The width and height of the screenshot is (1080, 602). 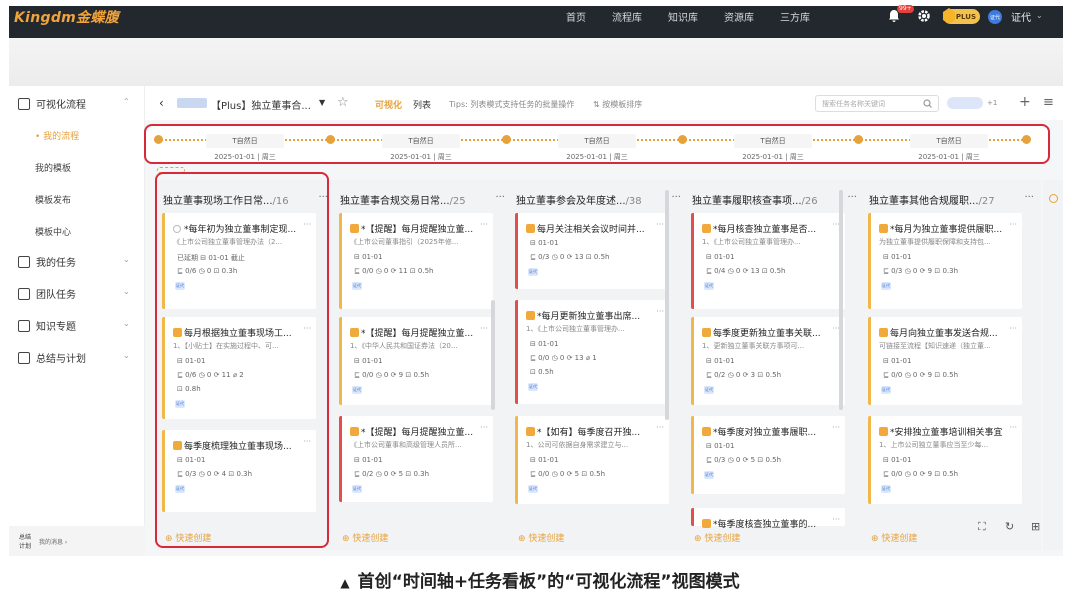 I want to click on back-button: ‹, so click(x=161, y=103).